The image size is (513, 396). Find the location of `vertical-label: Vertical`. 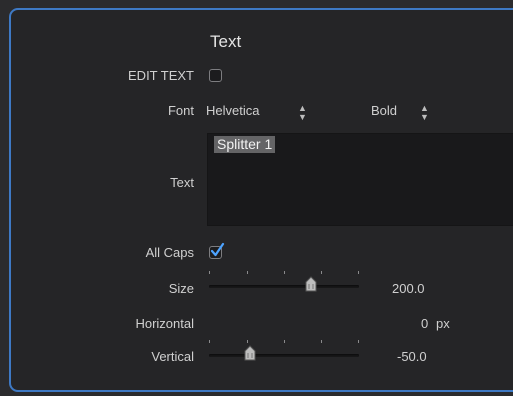

vertical-label: Vertical is located at coordinates (172, 356).